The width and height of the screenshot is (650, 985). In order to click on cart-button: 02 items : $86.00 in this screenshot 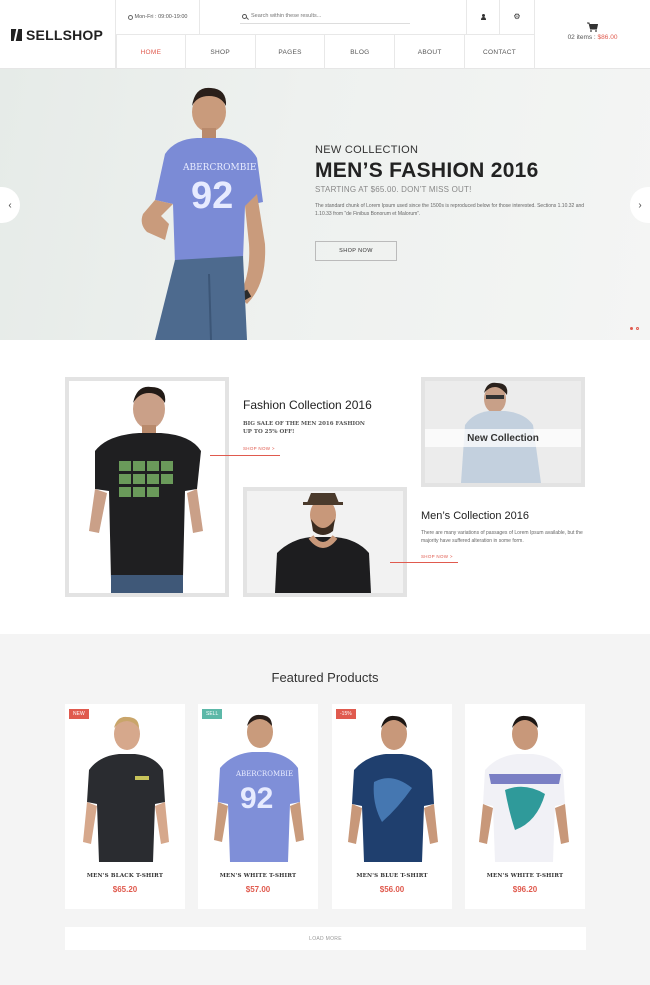, I will do `click(592, 34)`.